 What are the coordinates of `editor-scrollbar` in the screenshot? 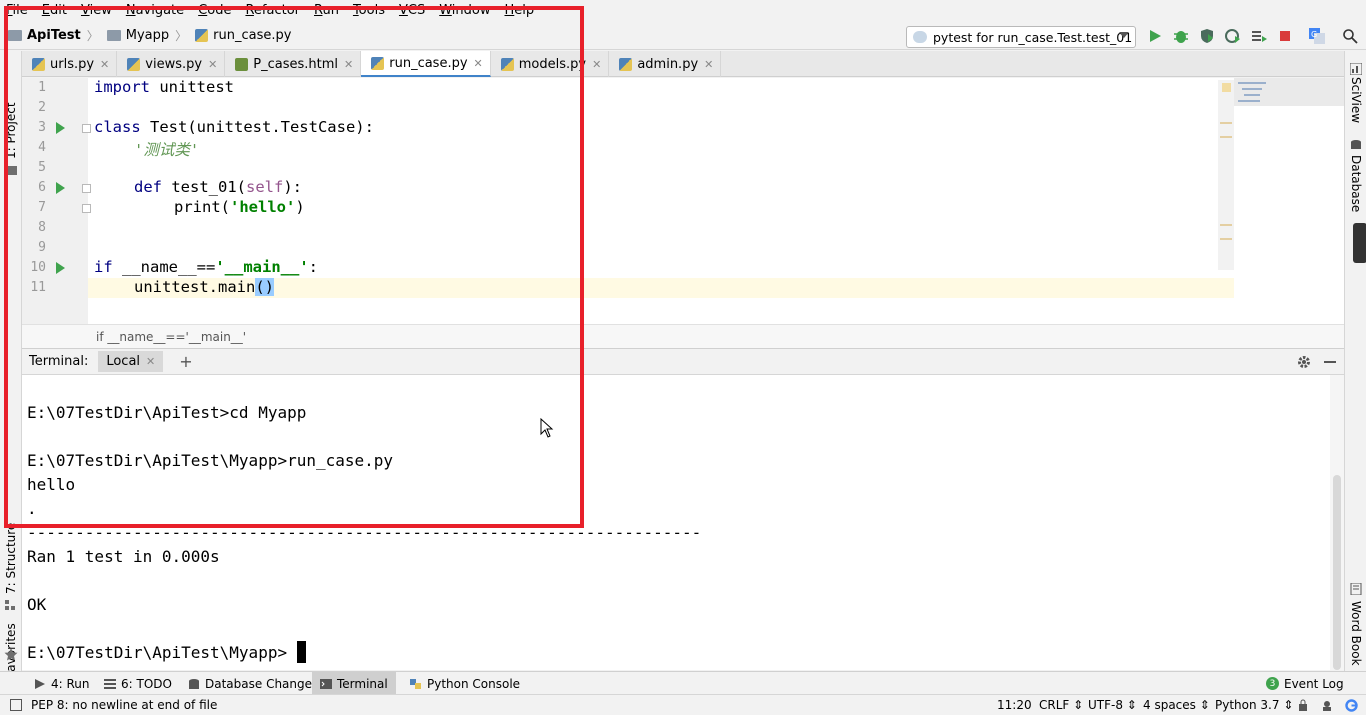 It's located at (1226, 175).